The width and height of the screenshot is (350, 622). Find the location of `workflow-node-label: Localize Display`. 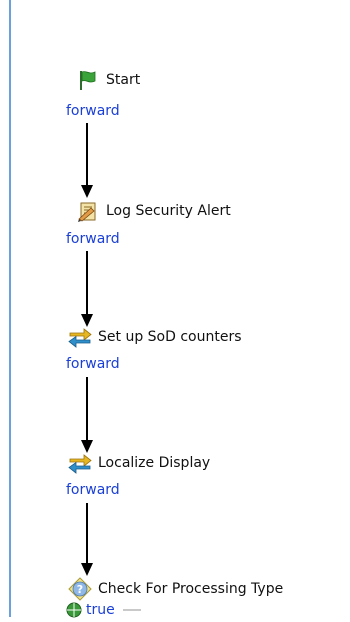

workflow-node-label: Localize Display is located at coordinates (154, 463).